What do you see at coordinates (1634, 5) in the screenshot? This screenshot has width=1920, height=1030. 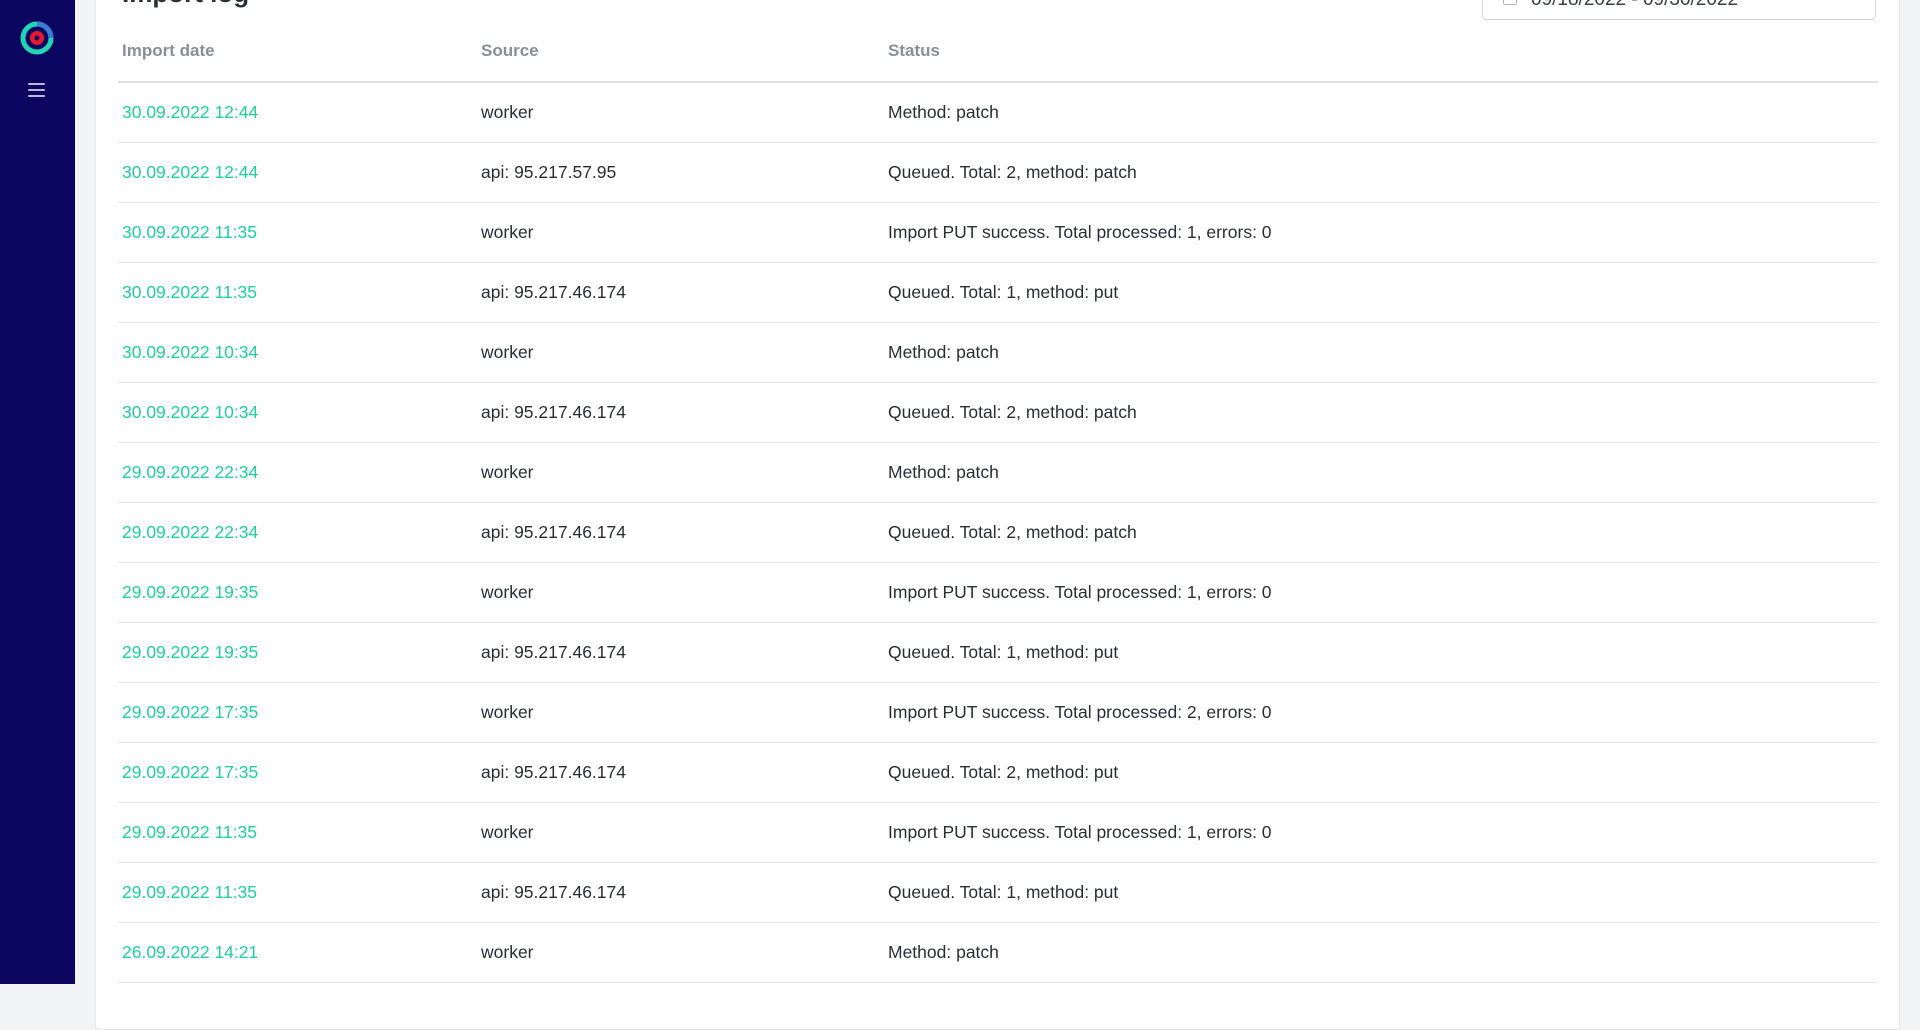 I see `date-range-value: 09/18/2022 - 09/30/2022` at bounding box center [1634, 5].